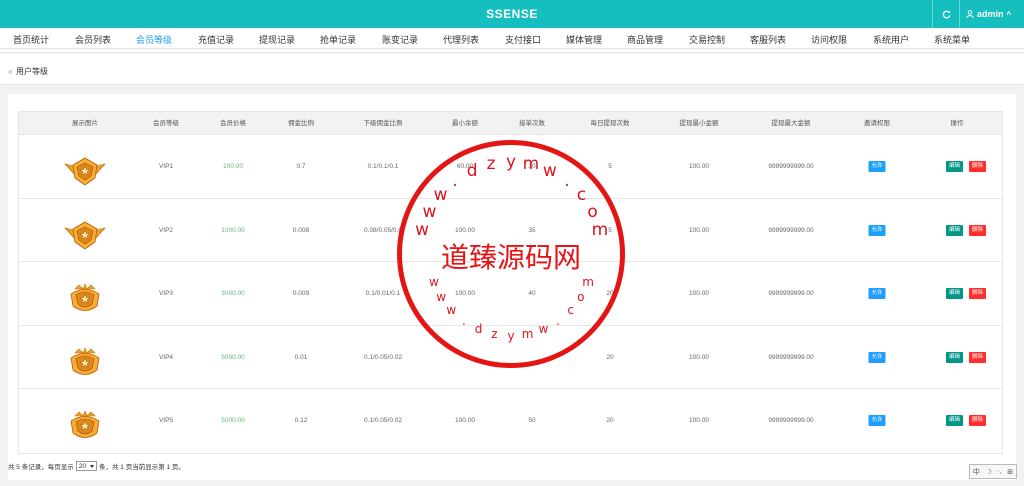  I want to click on page-size-select: 20, so click(86, 466).